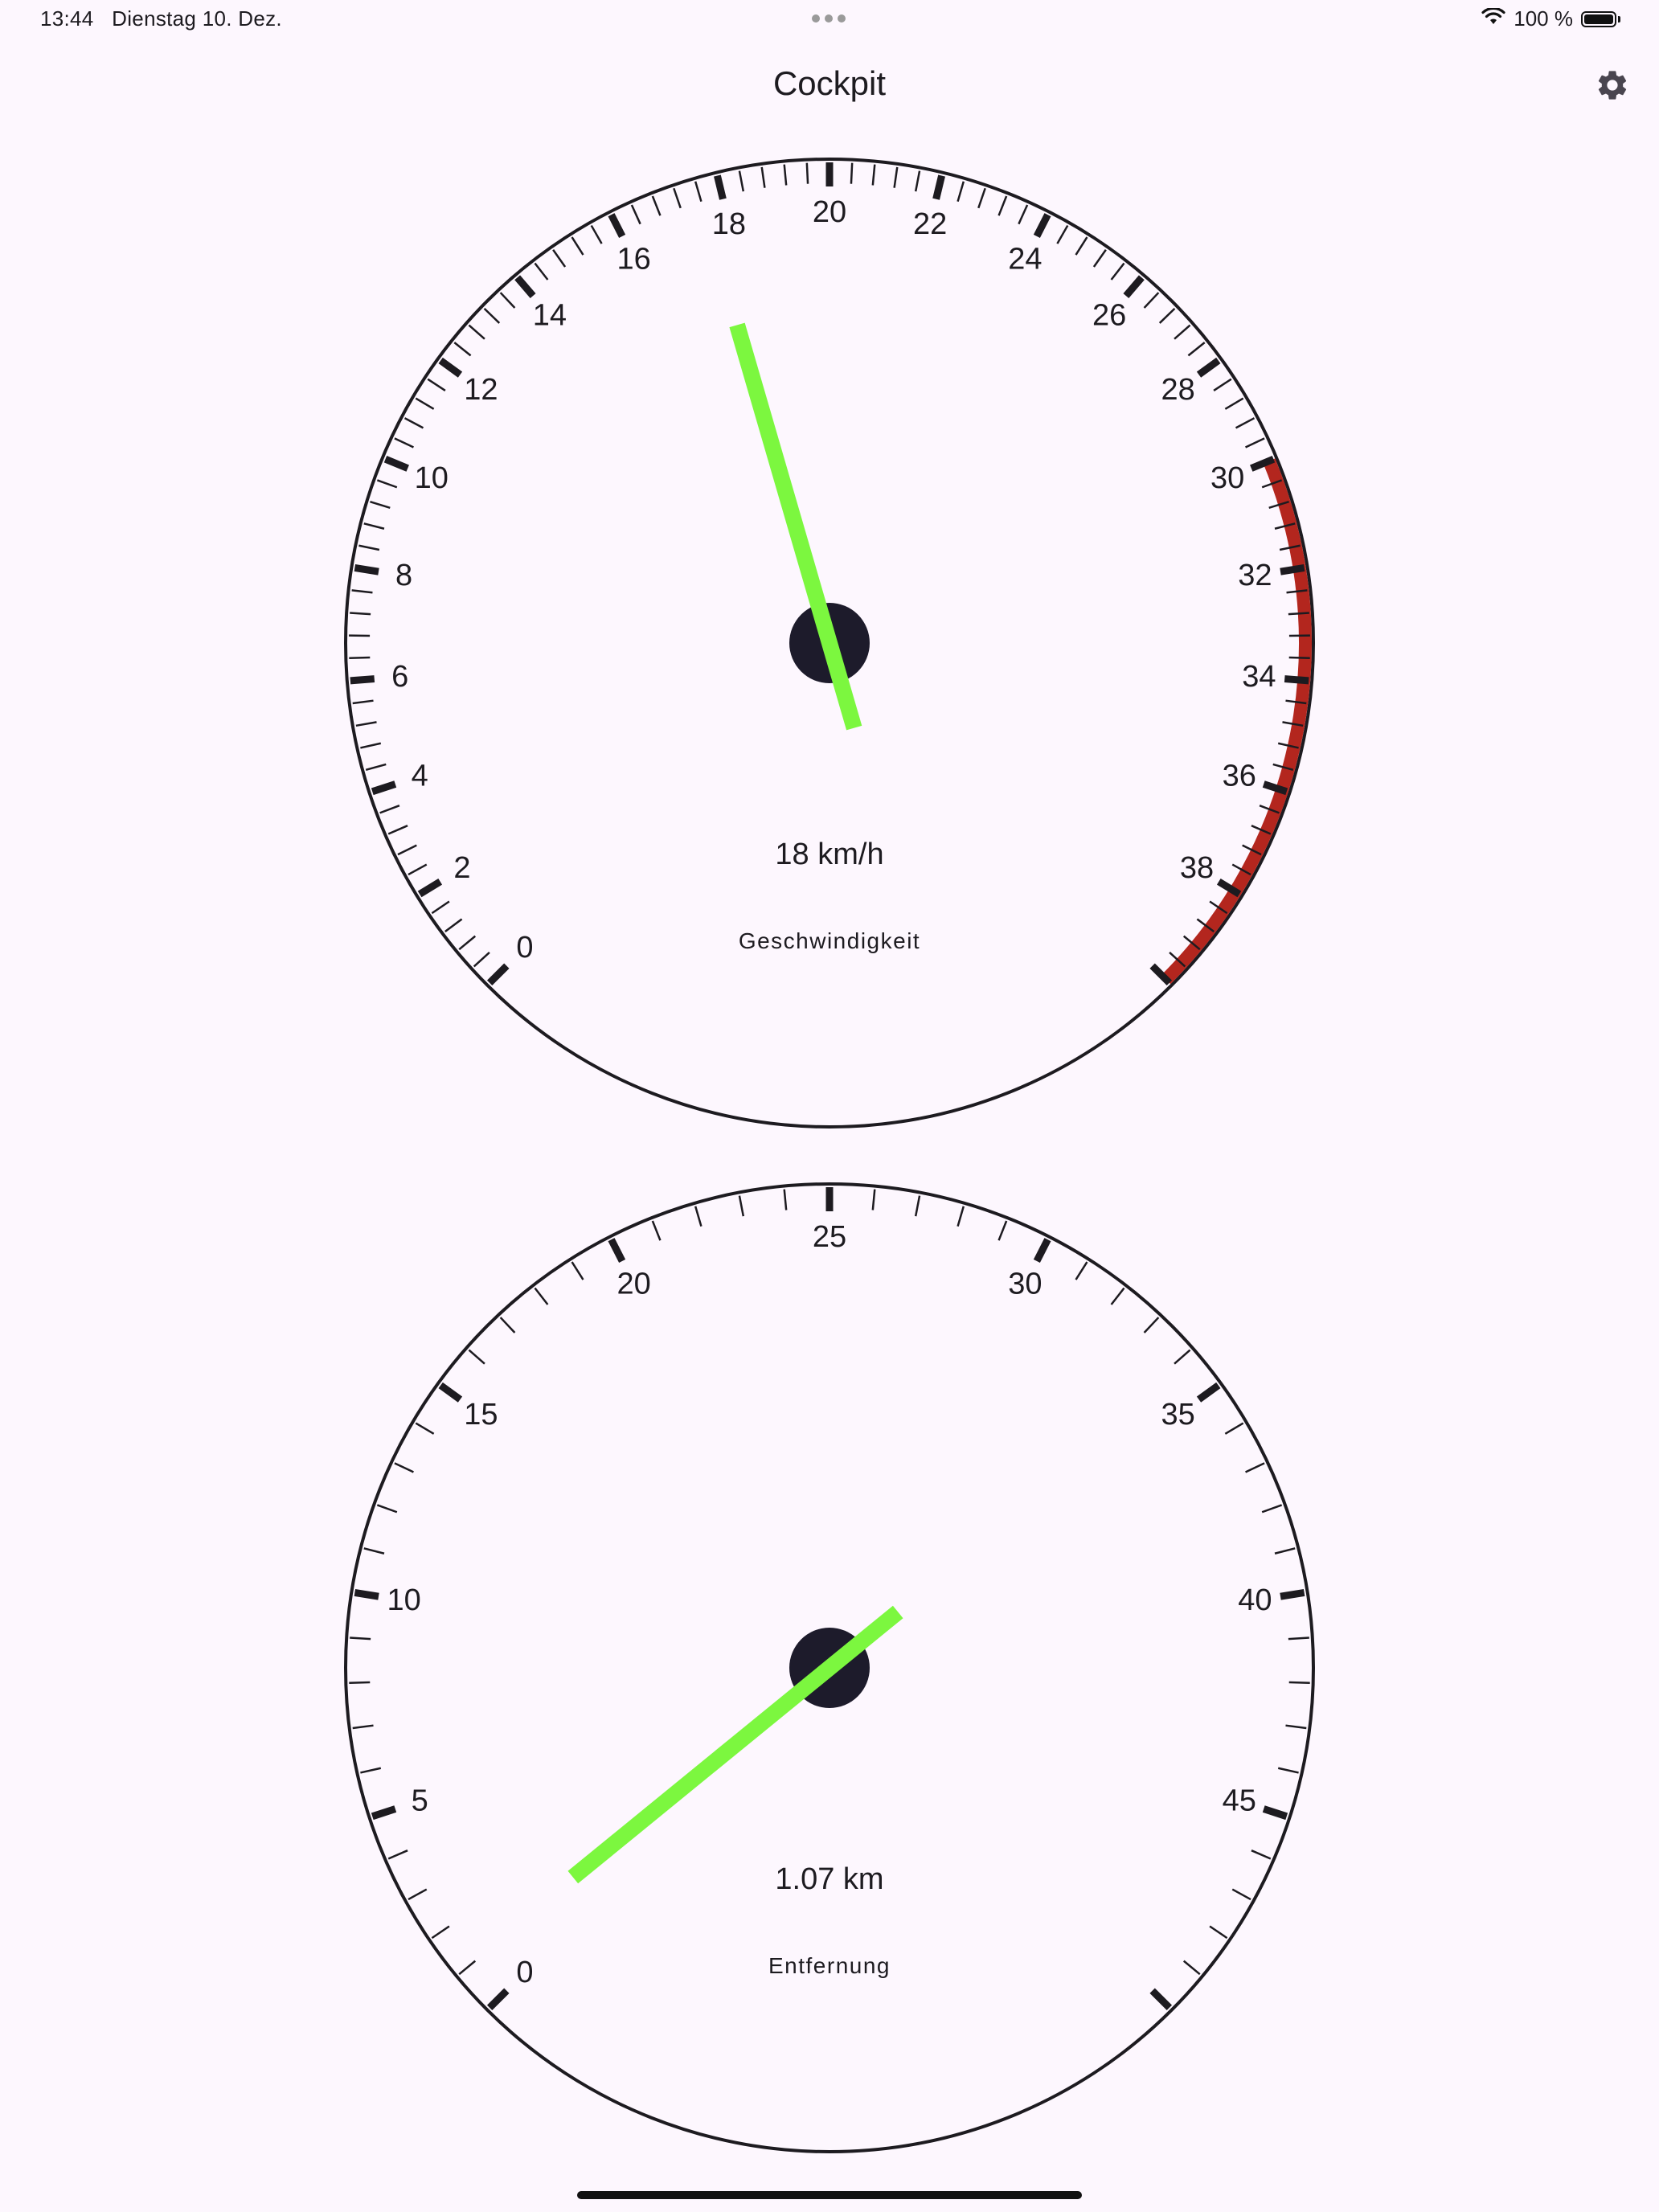  What do you see at coordinates (1109, 315) in the screenshot?
I see `speed-tick-label: 26` at bounding box center [1109, 315].